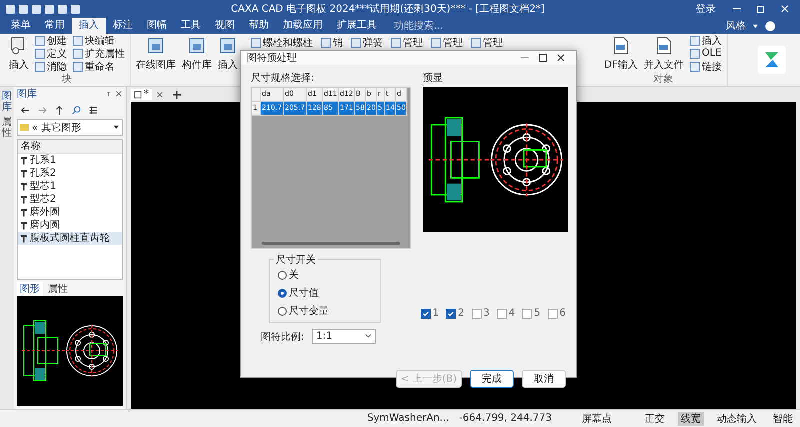 Image resolution: width=800 pixels, height=427 pixels. What do you see at coordinates (505, 418) in the screenshot?
I see `coordinates: -664.799, 244.773` at bounding box center [505, 418].